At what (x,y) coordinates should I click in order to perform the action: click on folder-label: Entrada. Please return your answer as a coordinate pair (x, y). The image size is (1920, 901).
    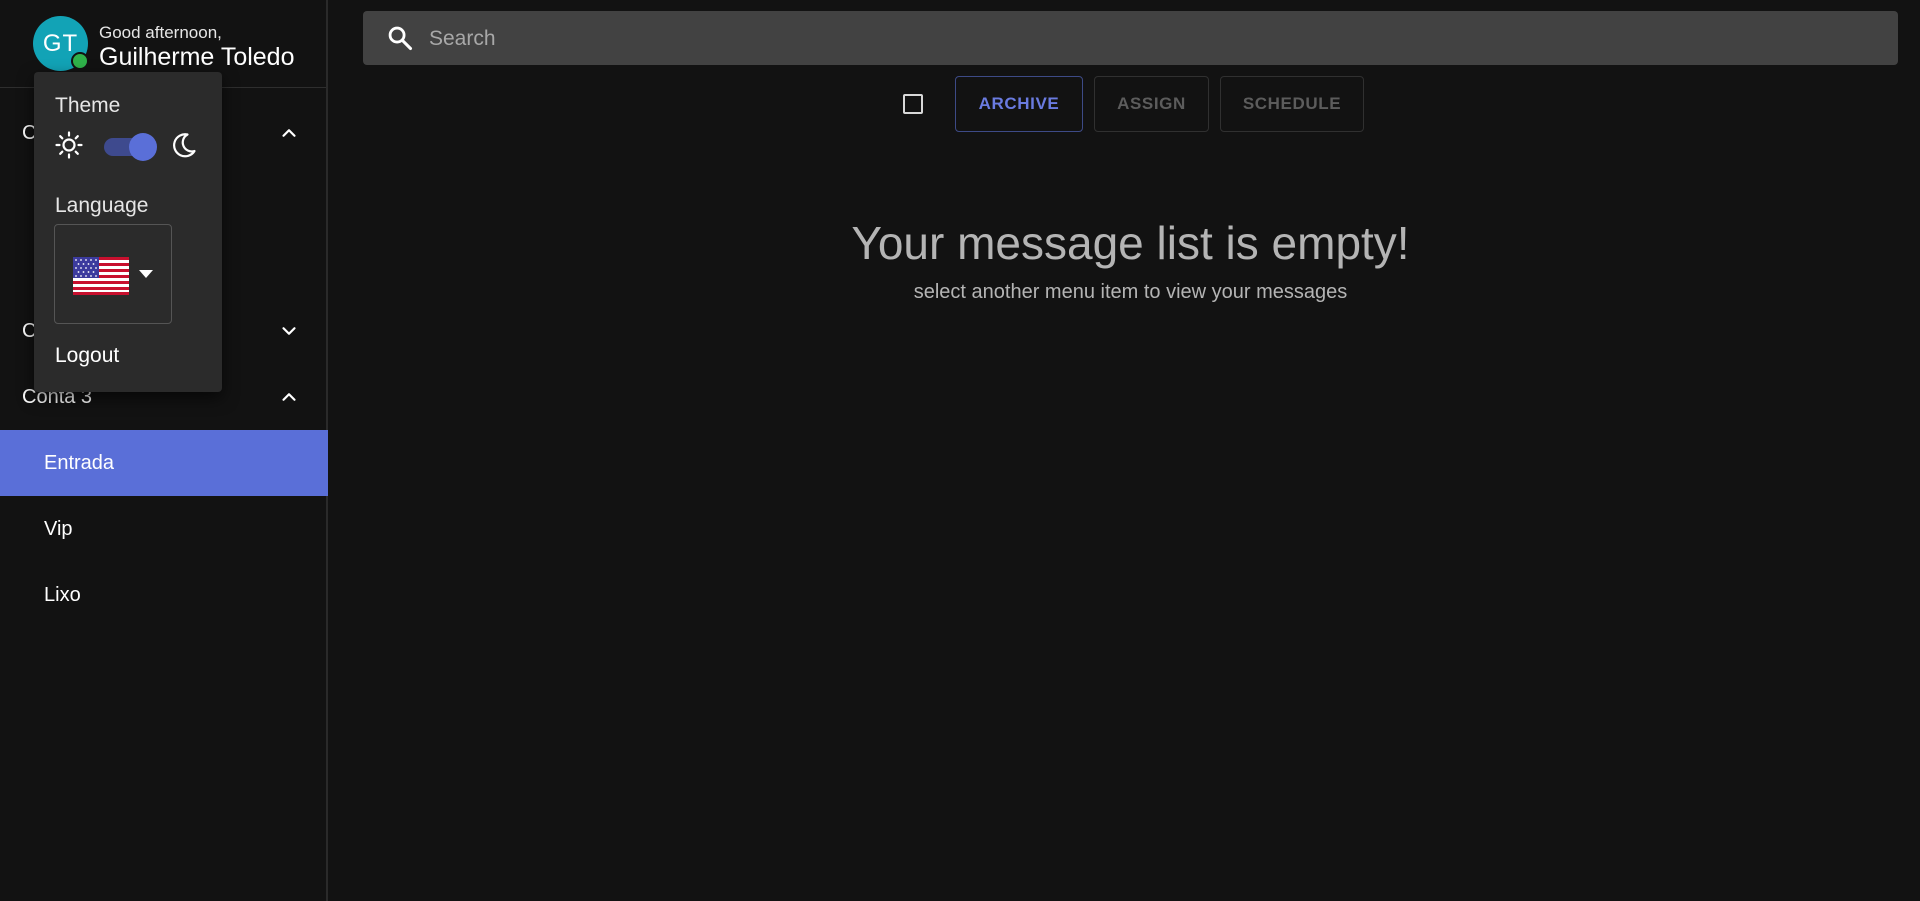
    Looking at the image, I should click on (79, 462).